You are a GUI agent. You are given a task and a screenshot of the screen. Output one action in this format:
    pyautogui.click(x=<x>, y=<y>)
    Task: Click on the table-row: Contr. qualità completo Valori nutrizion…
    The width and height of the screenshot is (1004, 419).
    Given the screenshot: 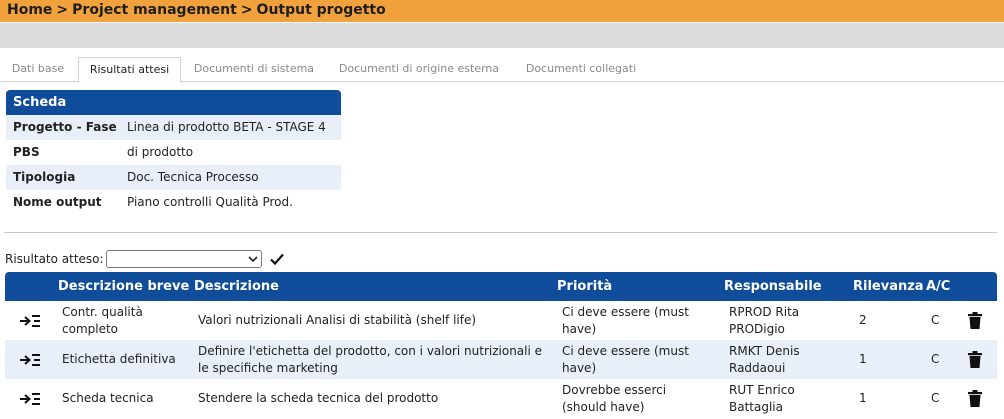 What is the action you would take?
    pyautogui.click(x=501, y=320)
    